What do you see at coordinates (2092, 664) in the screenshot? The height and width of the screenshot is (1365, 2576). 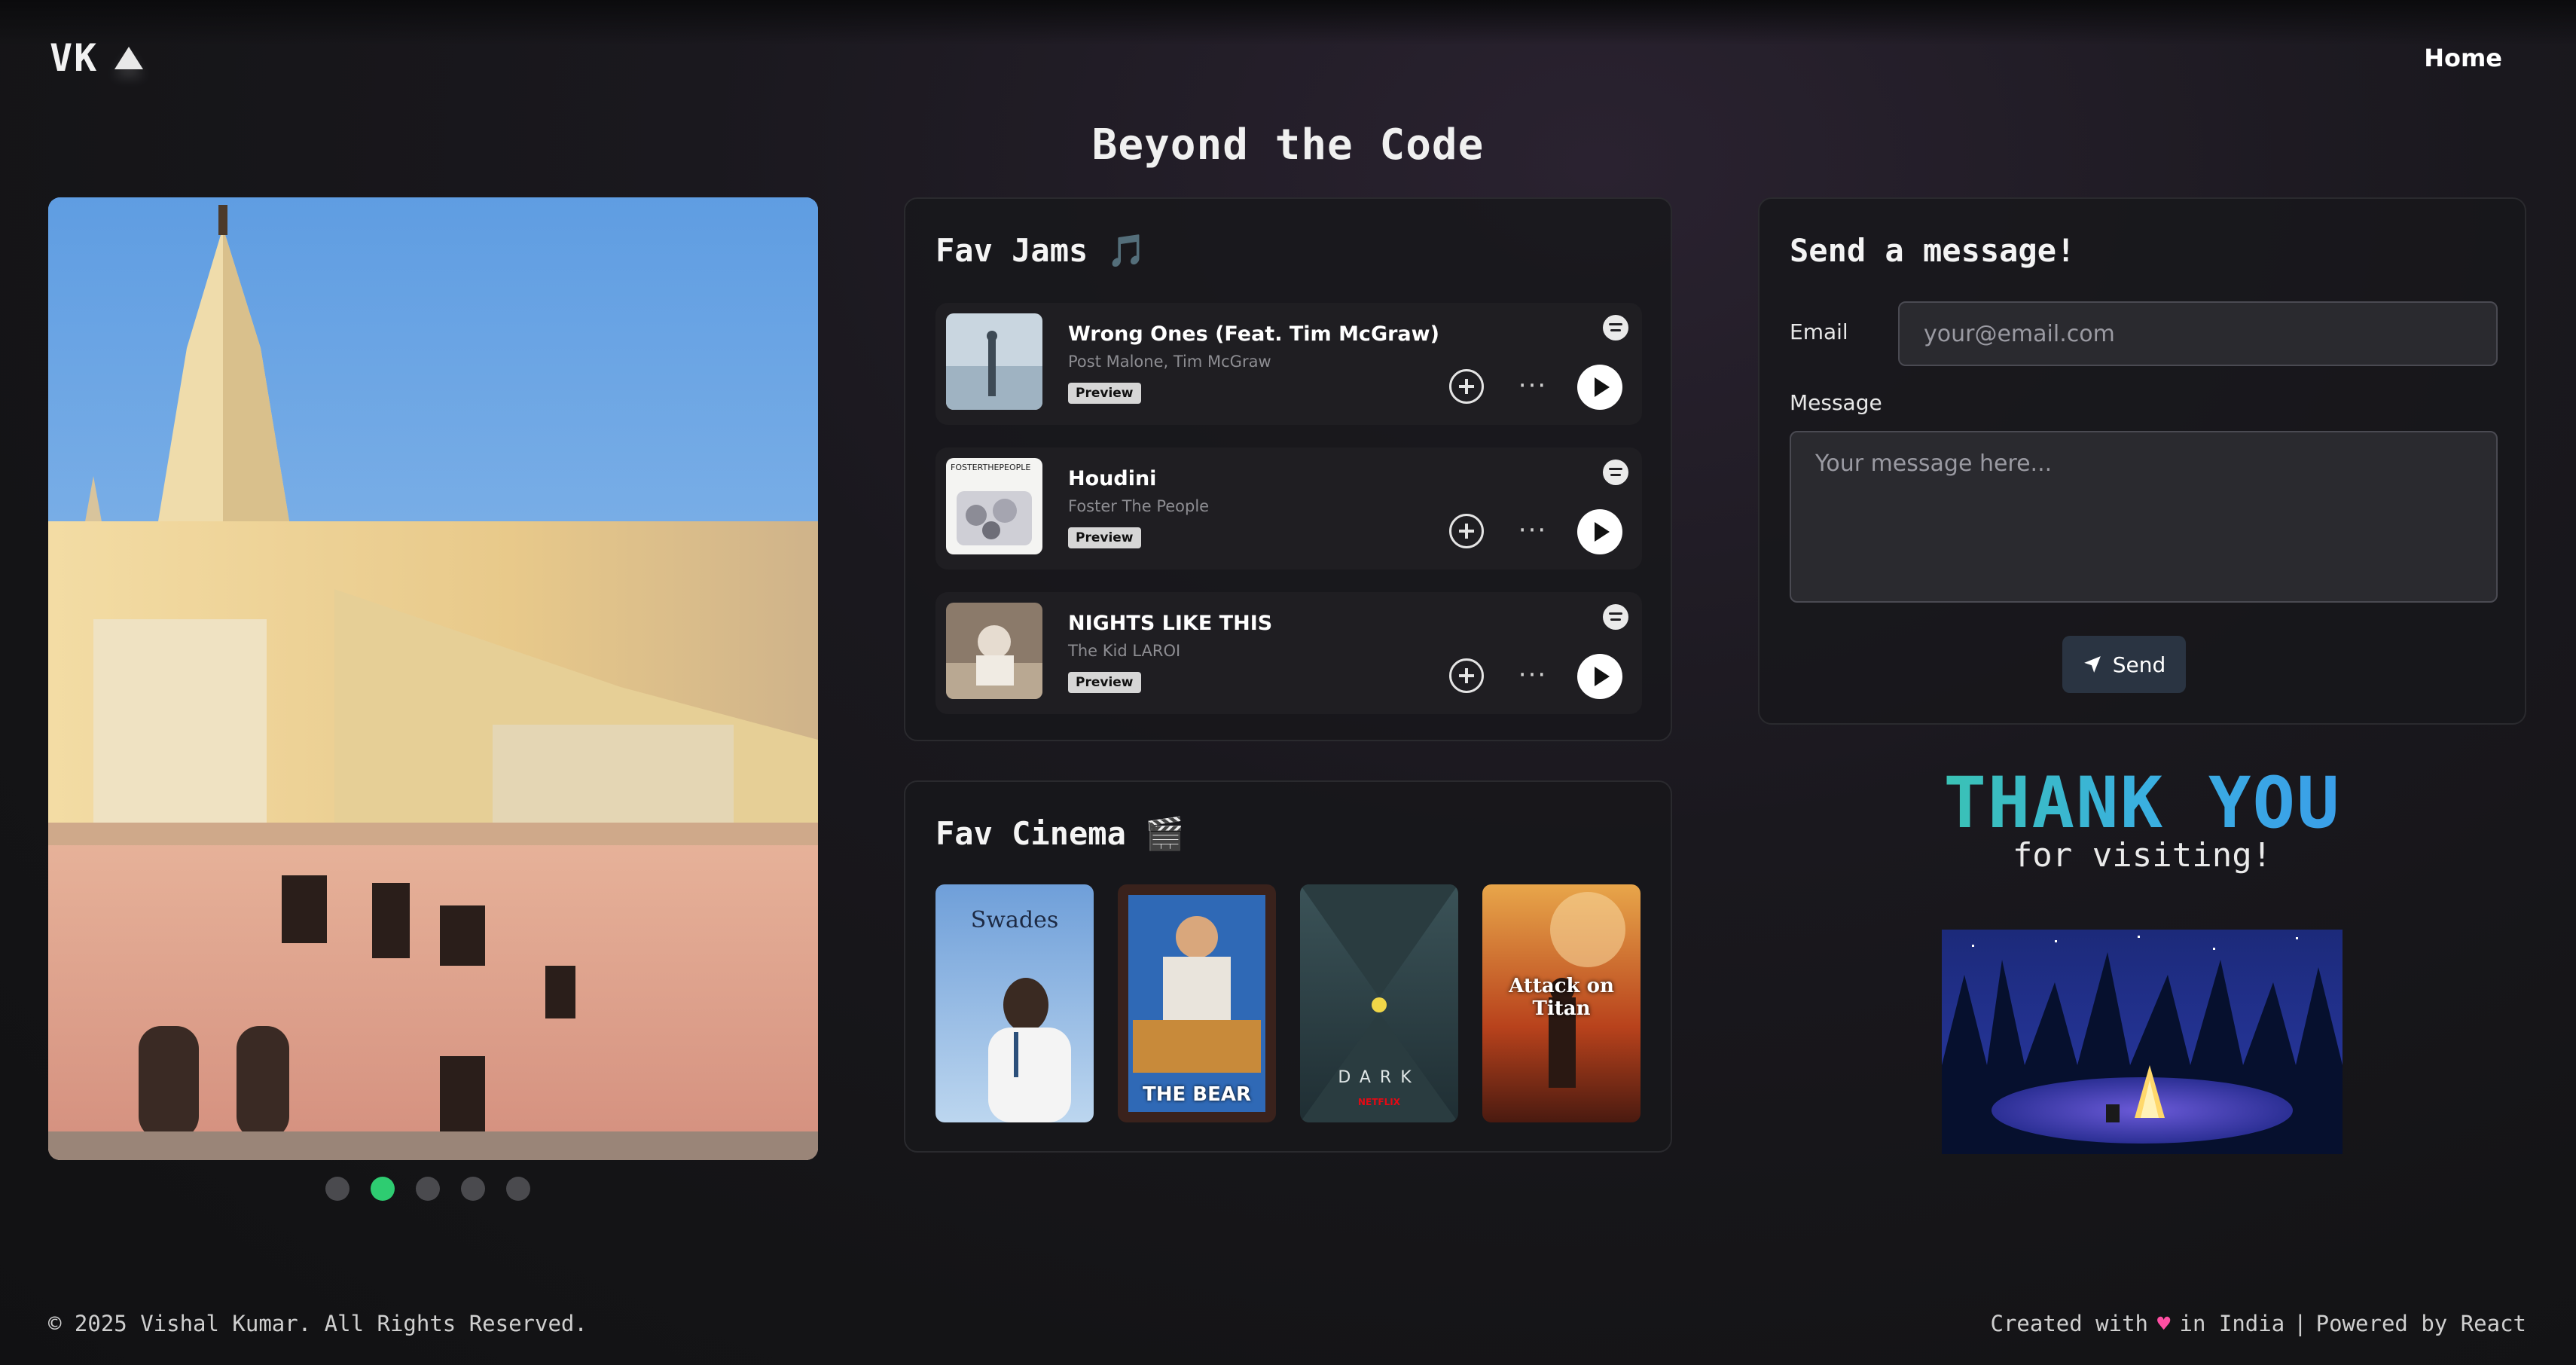 I see `send-icon` at bounding box center [2092, 664].